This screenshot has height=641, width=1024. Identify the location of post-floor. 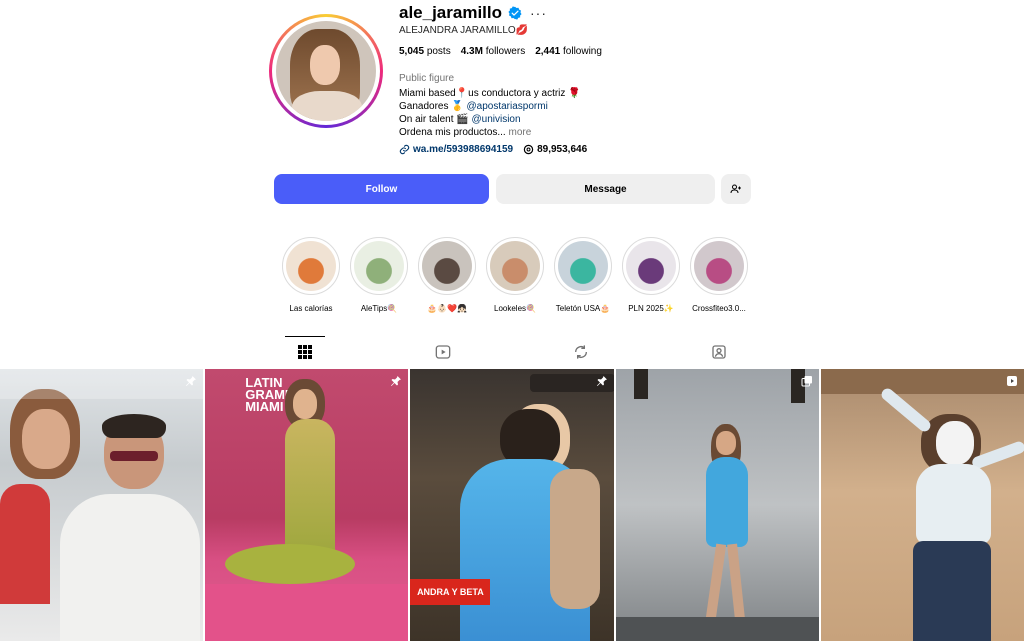
(717, 629).